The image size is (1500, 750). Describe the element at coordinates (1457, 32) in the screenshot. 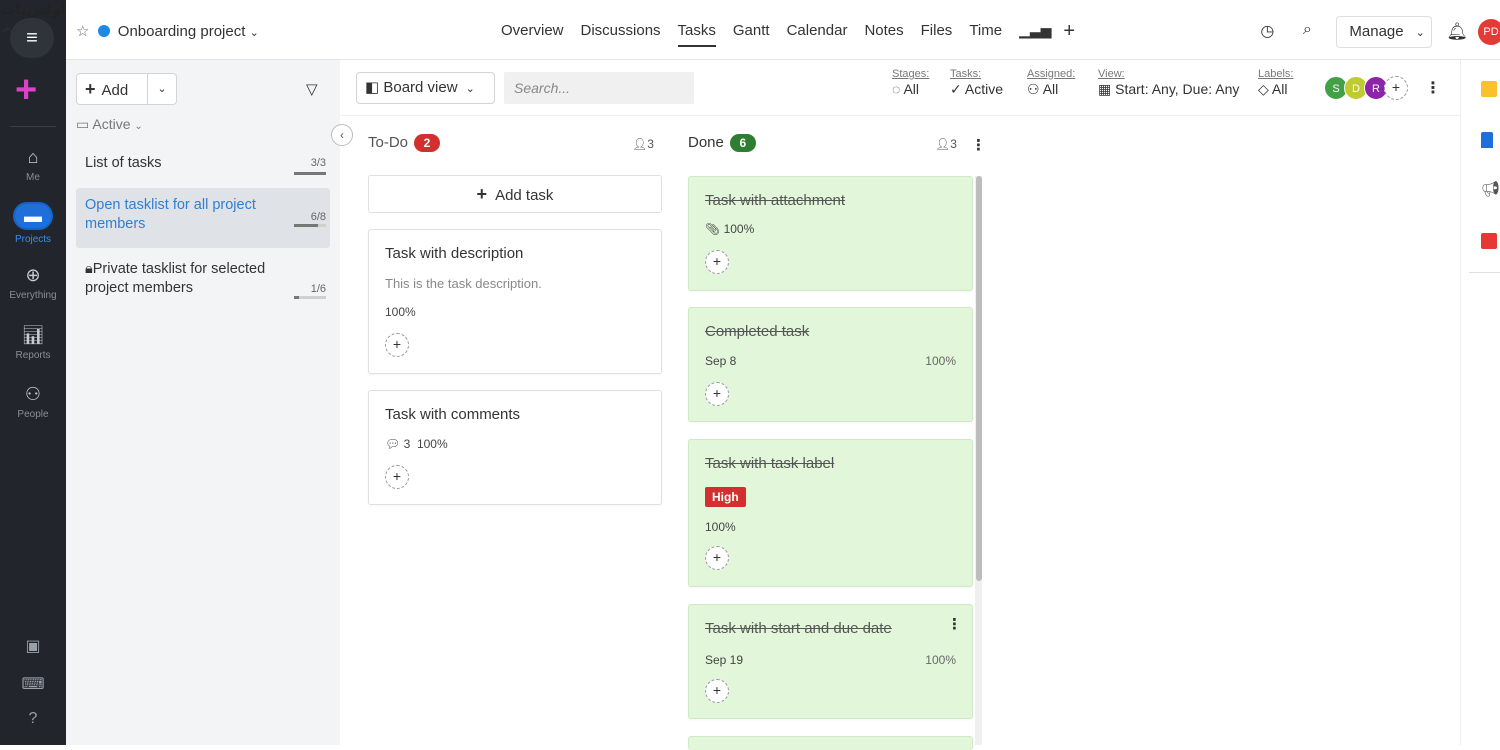

I see `notifications-bell-icon: 🔔︎` at that location.